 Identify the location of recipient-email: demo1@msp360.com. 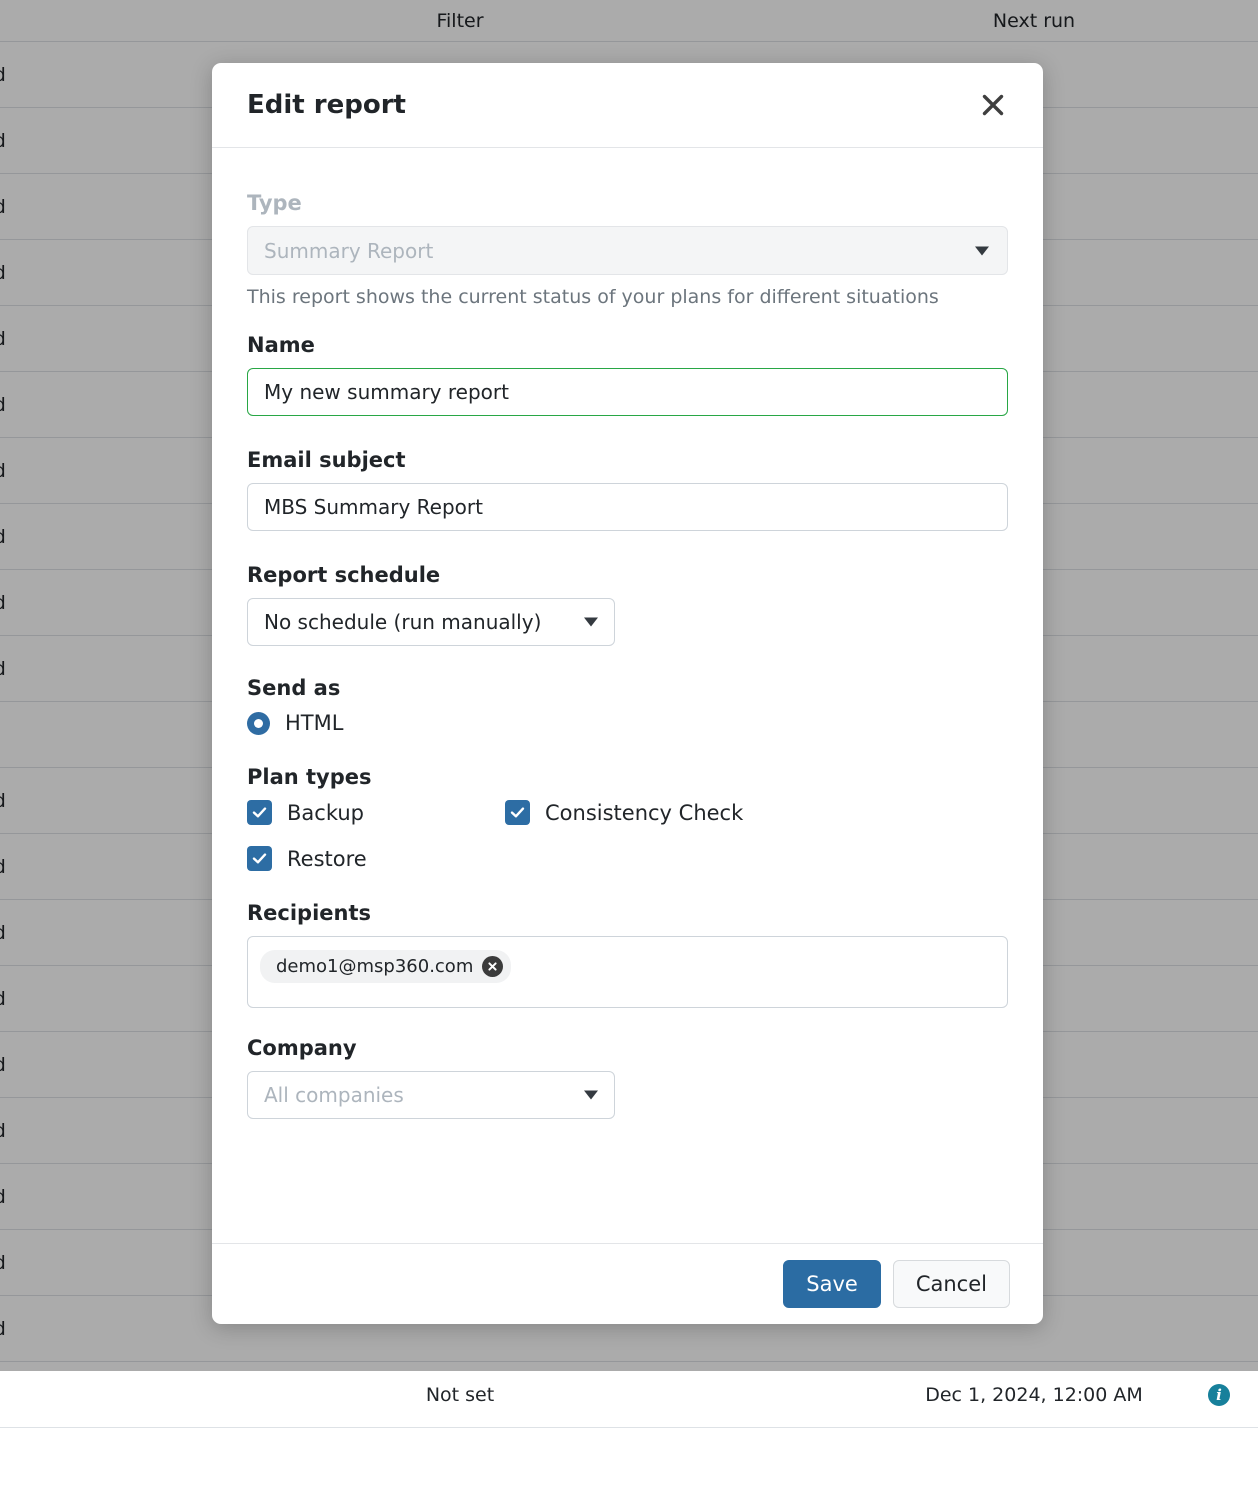
(374, 966).